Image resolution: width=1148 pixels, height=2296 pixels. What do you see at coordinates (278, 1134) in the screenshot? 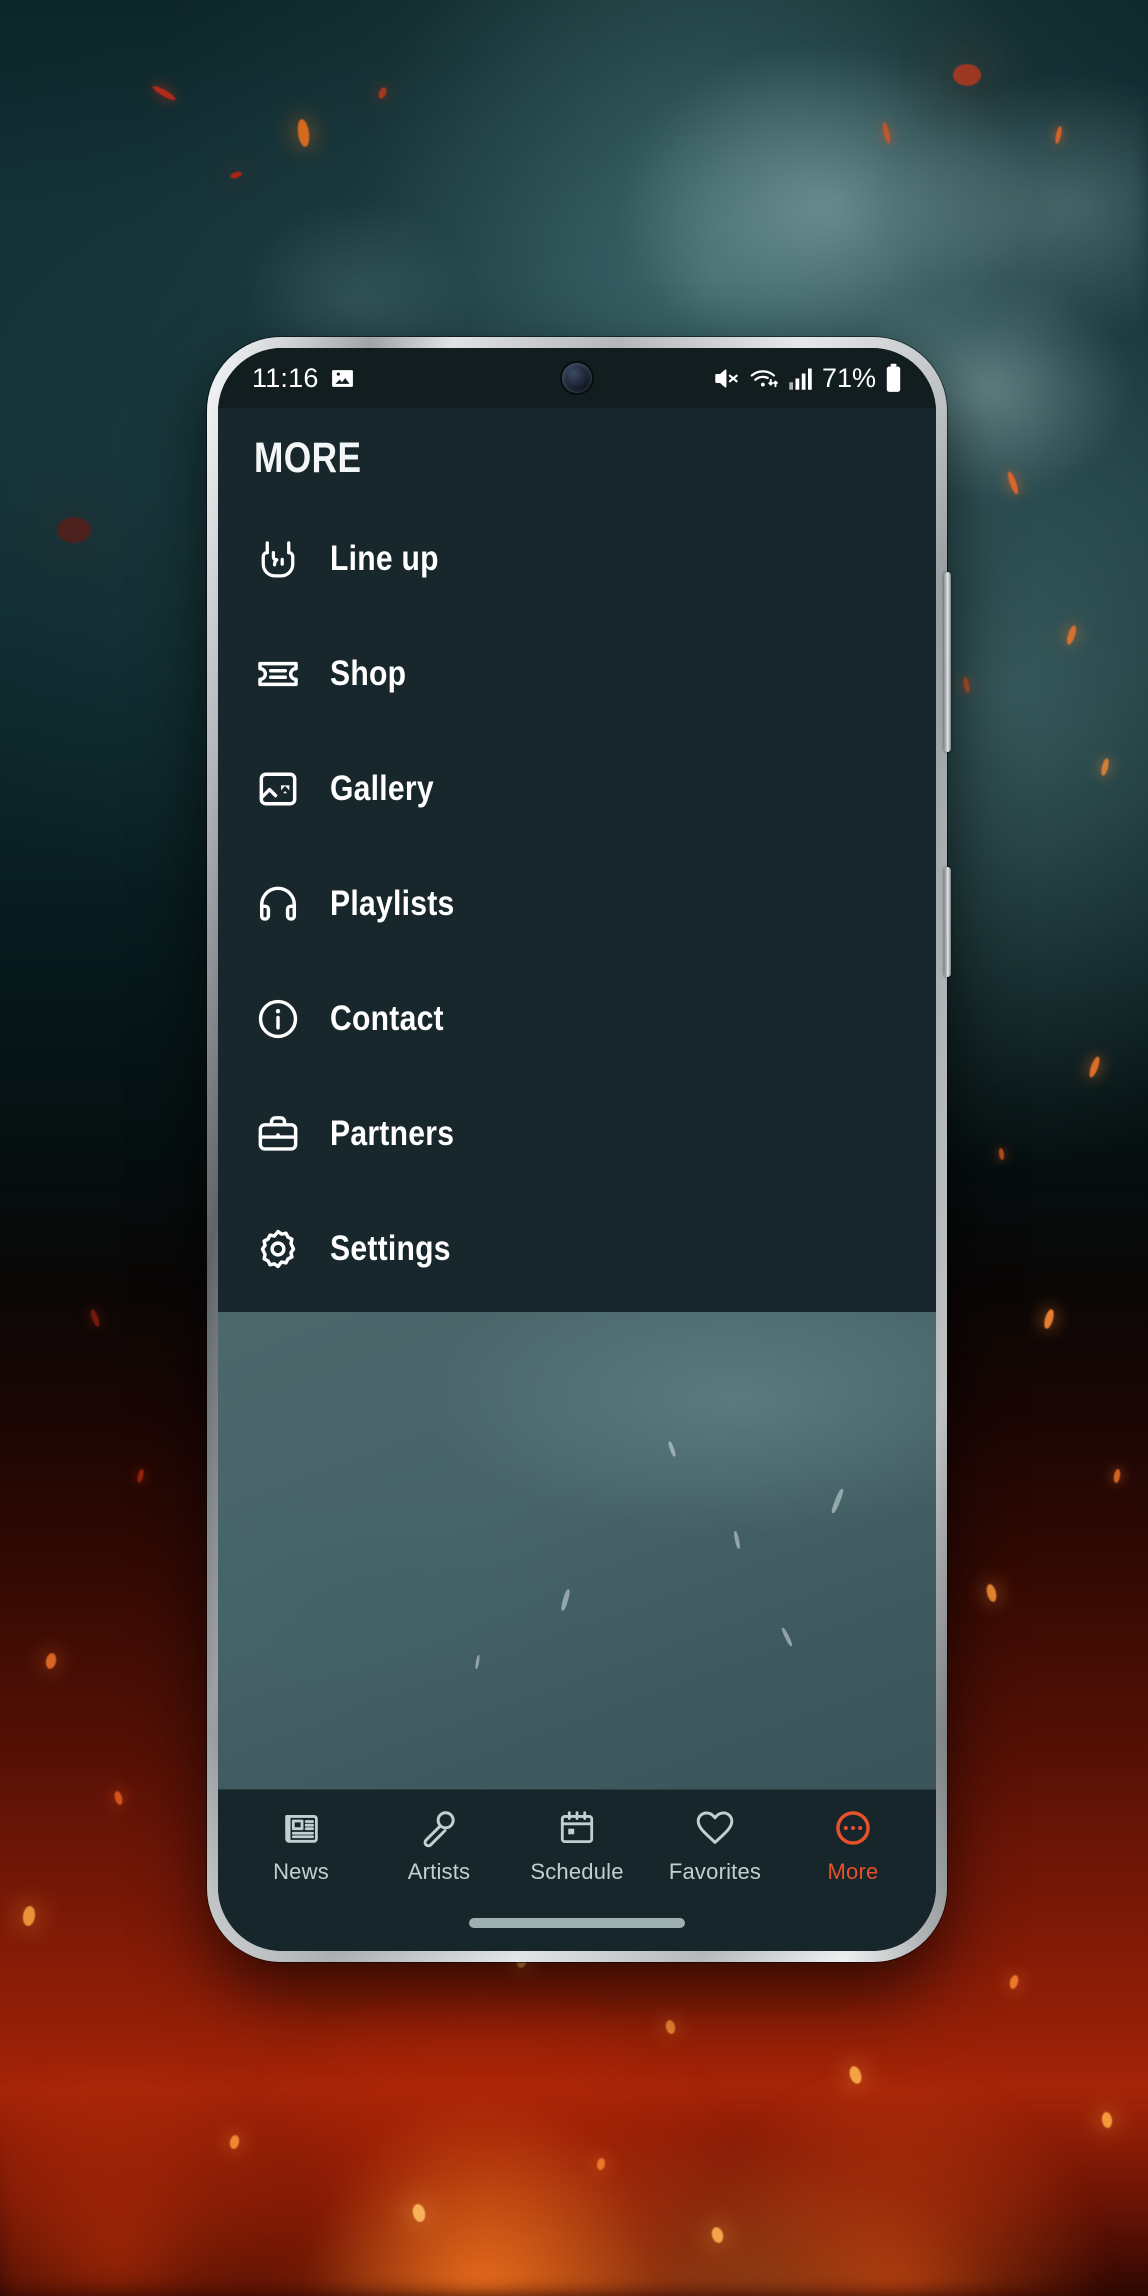
I see `briefcase-icon` at bounding box center [278, 1134].